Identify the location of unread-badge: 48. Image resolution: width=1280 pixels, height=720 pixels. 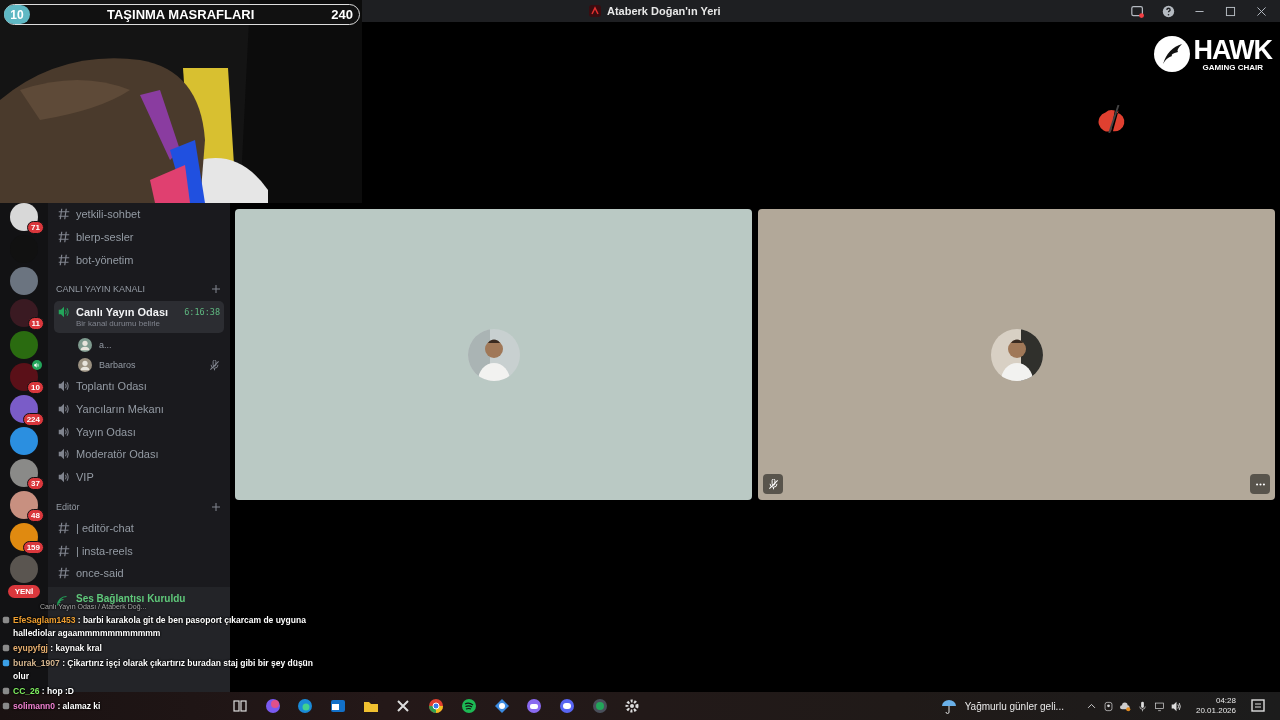
(35, 515).